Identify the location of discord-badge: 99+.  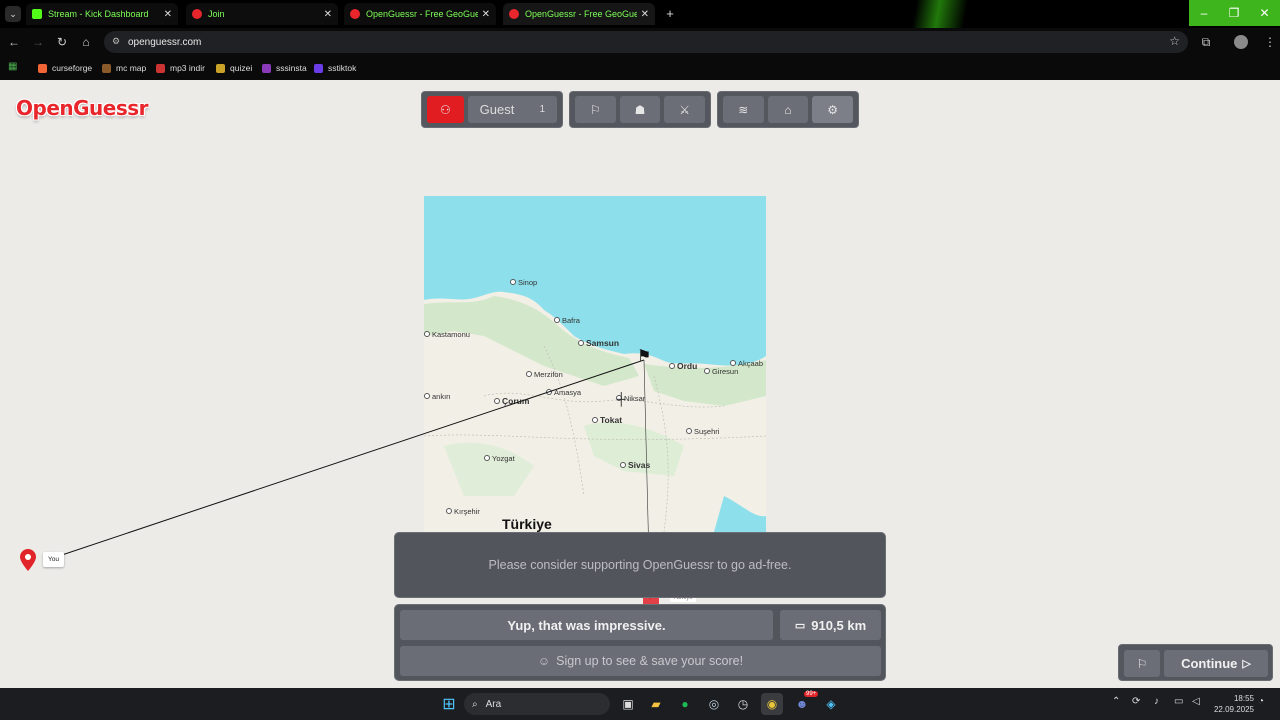
(811, 694).